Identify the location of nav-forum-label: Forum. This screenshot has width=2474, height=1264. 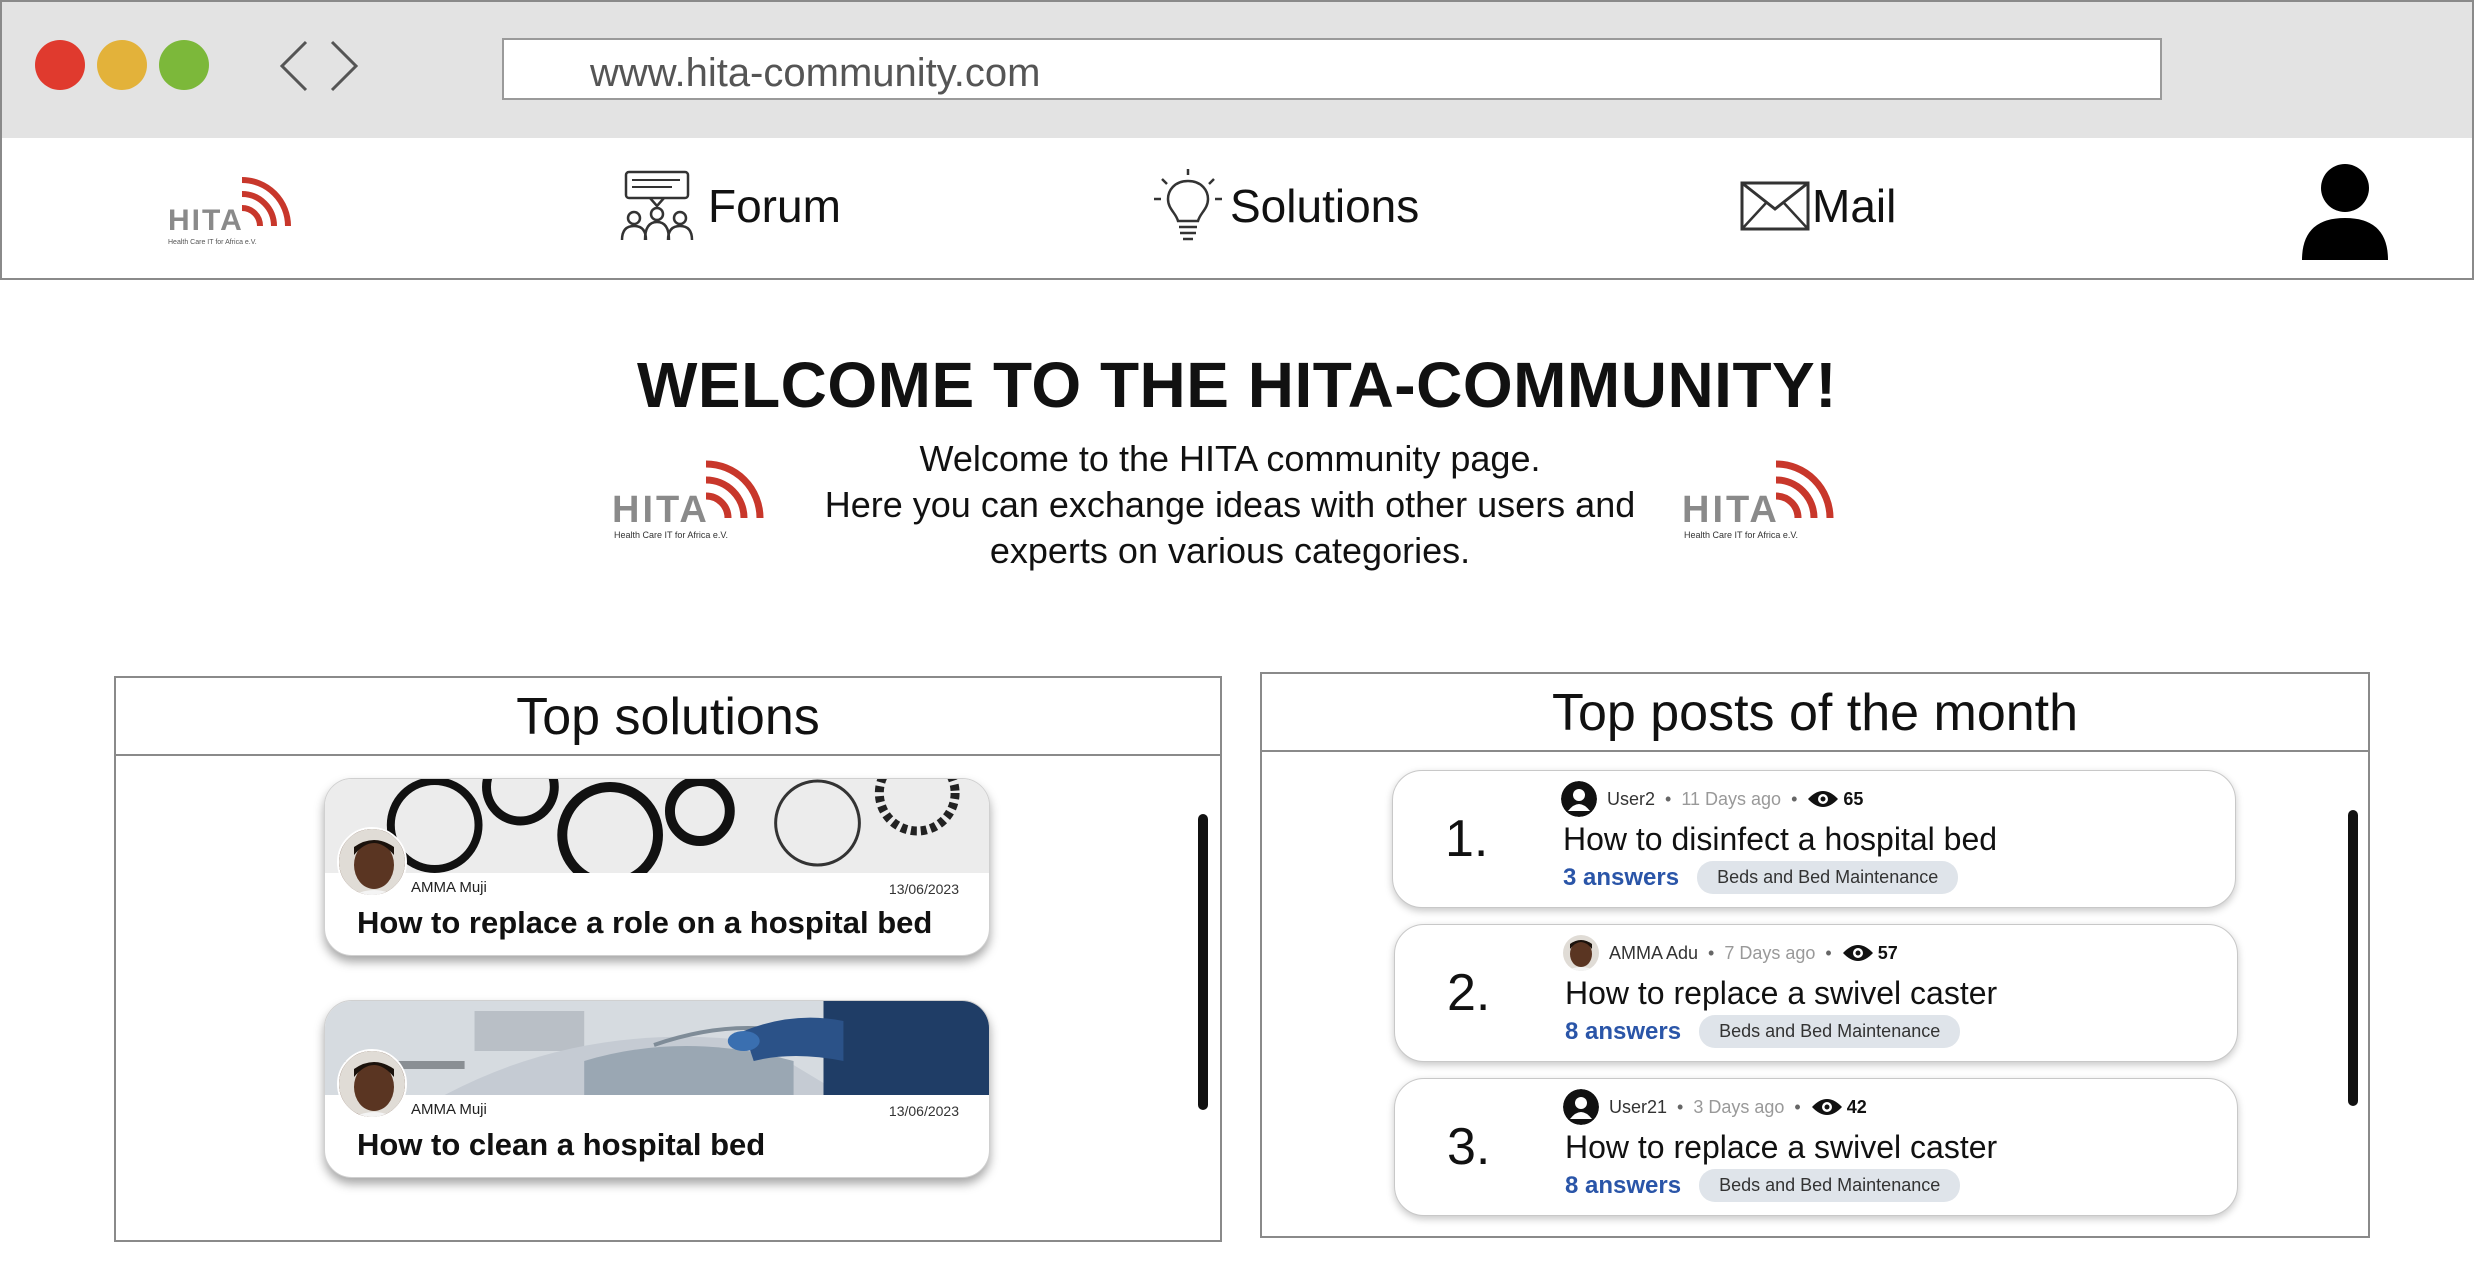
(774, 206).